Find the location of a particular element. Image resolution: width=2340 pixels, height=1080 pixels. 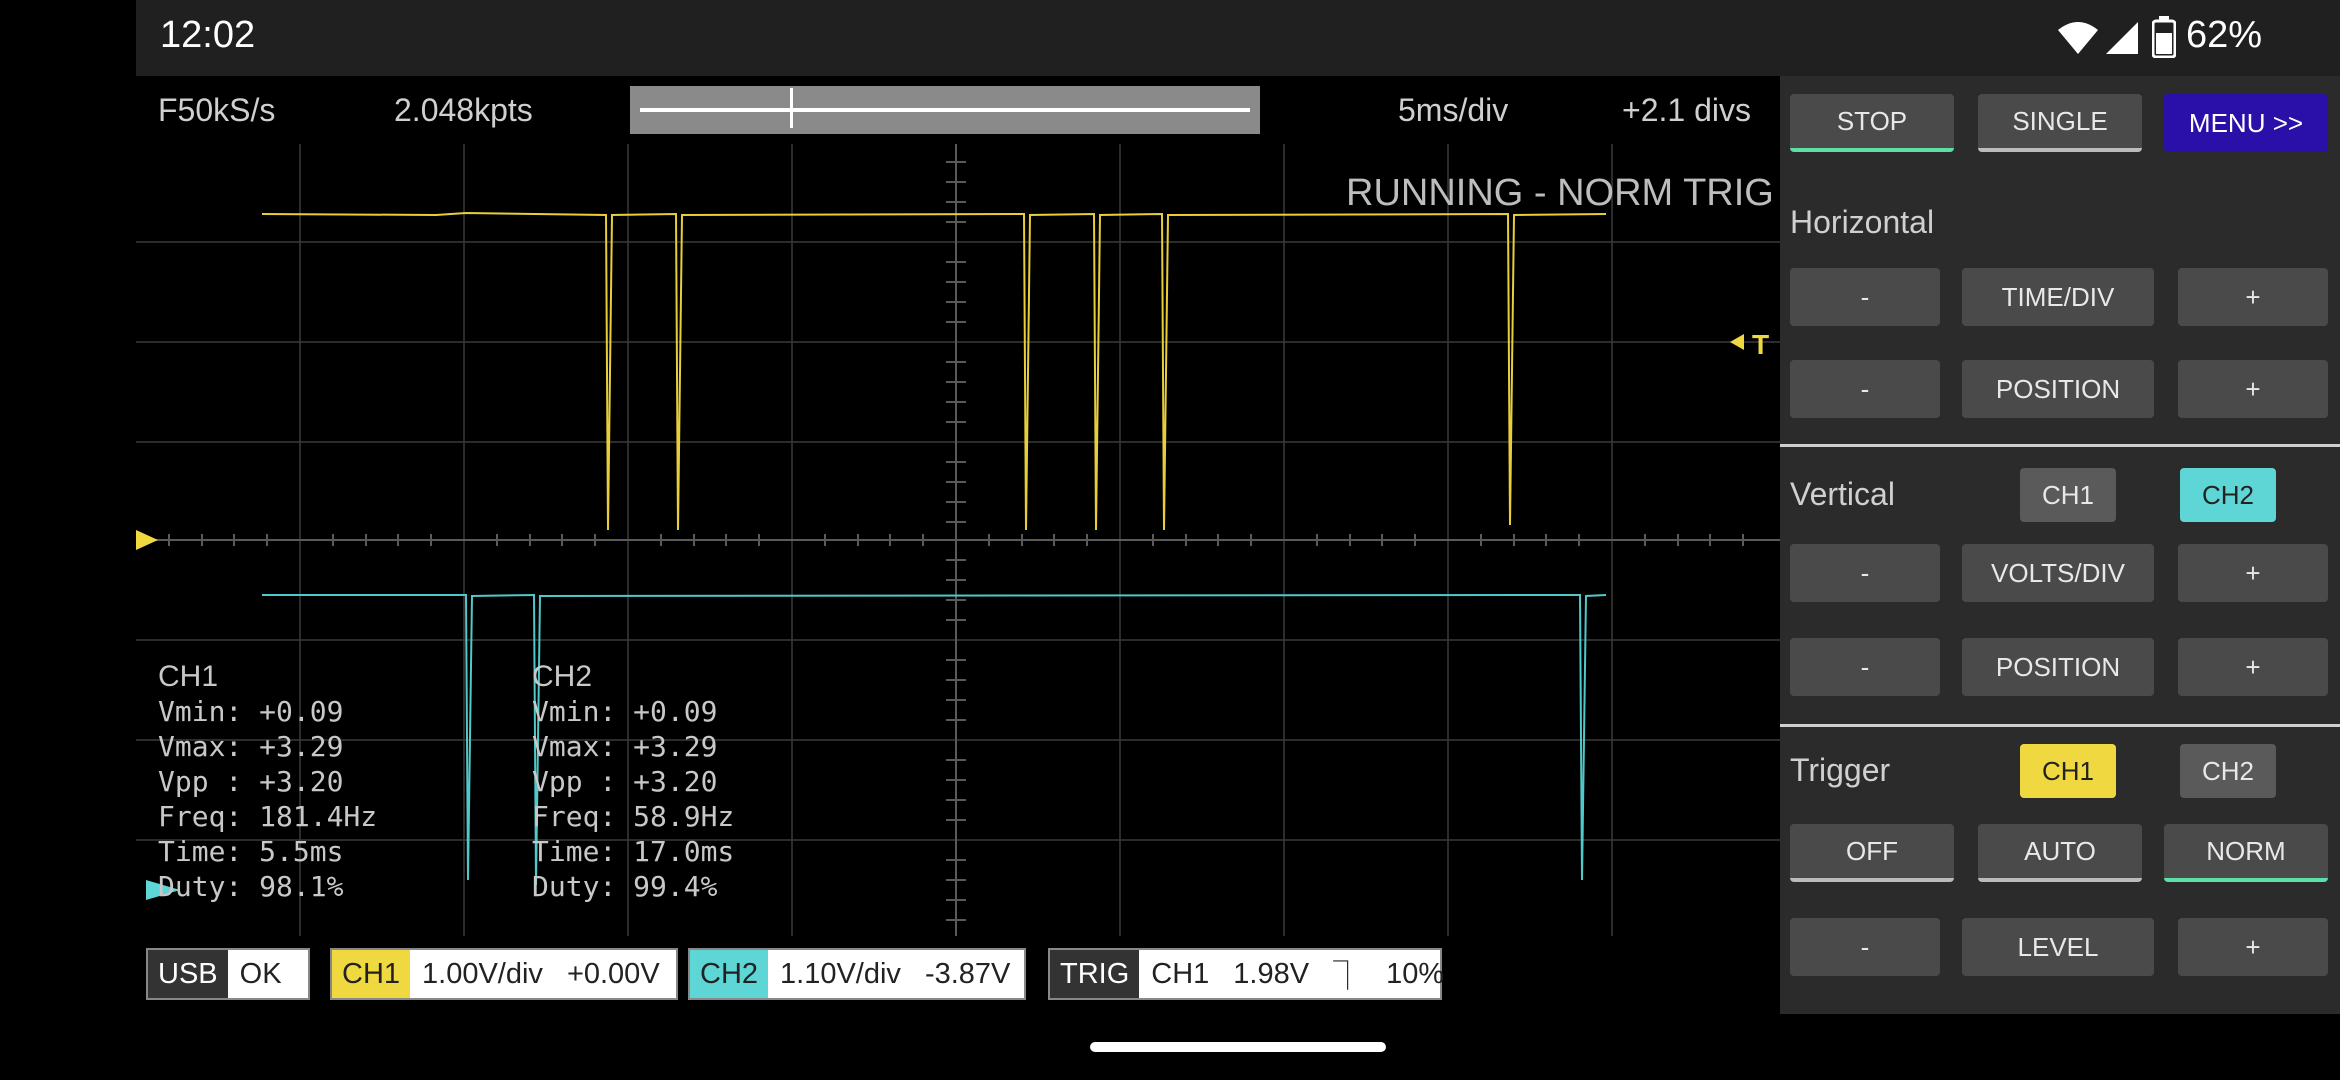

volts-div-button: VOLTS/DIV is located at coordinates (2058, 573).